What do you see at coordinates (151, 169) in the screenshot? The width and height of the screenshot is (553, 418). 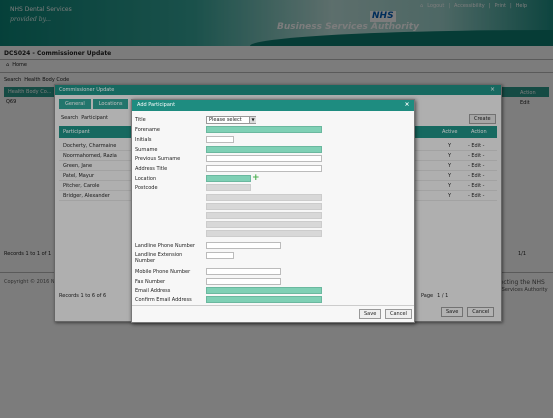 I see `address-title-label: Address Title` at bounding box center [151, 169].